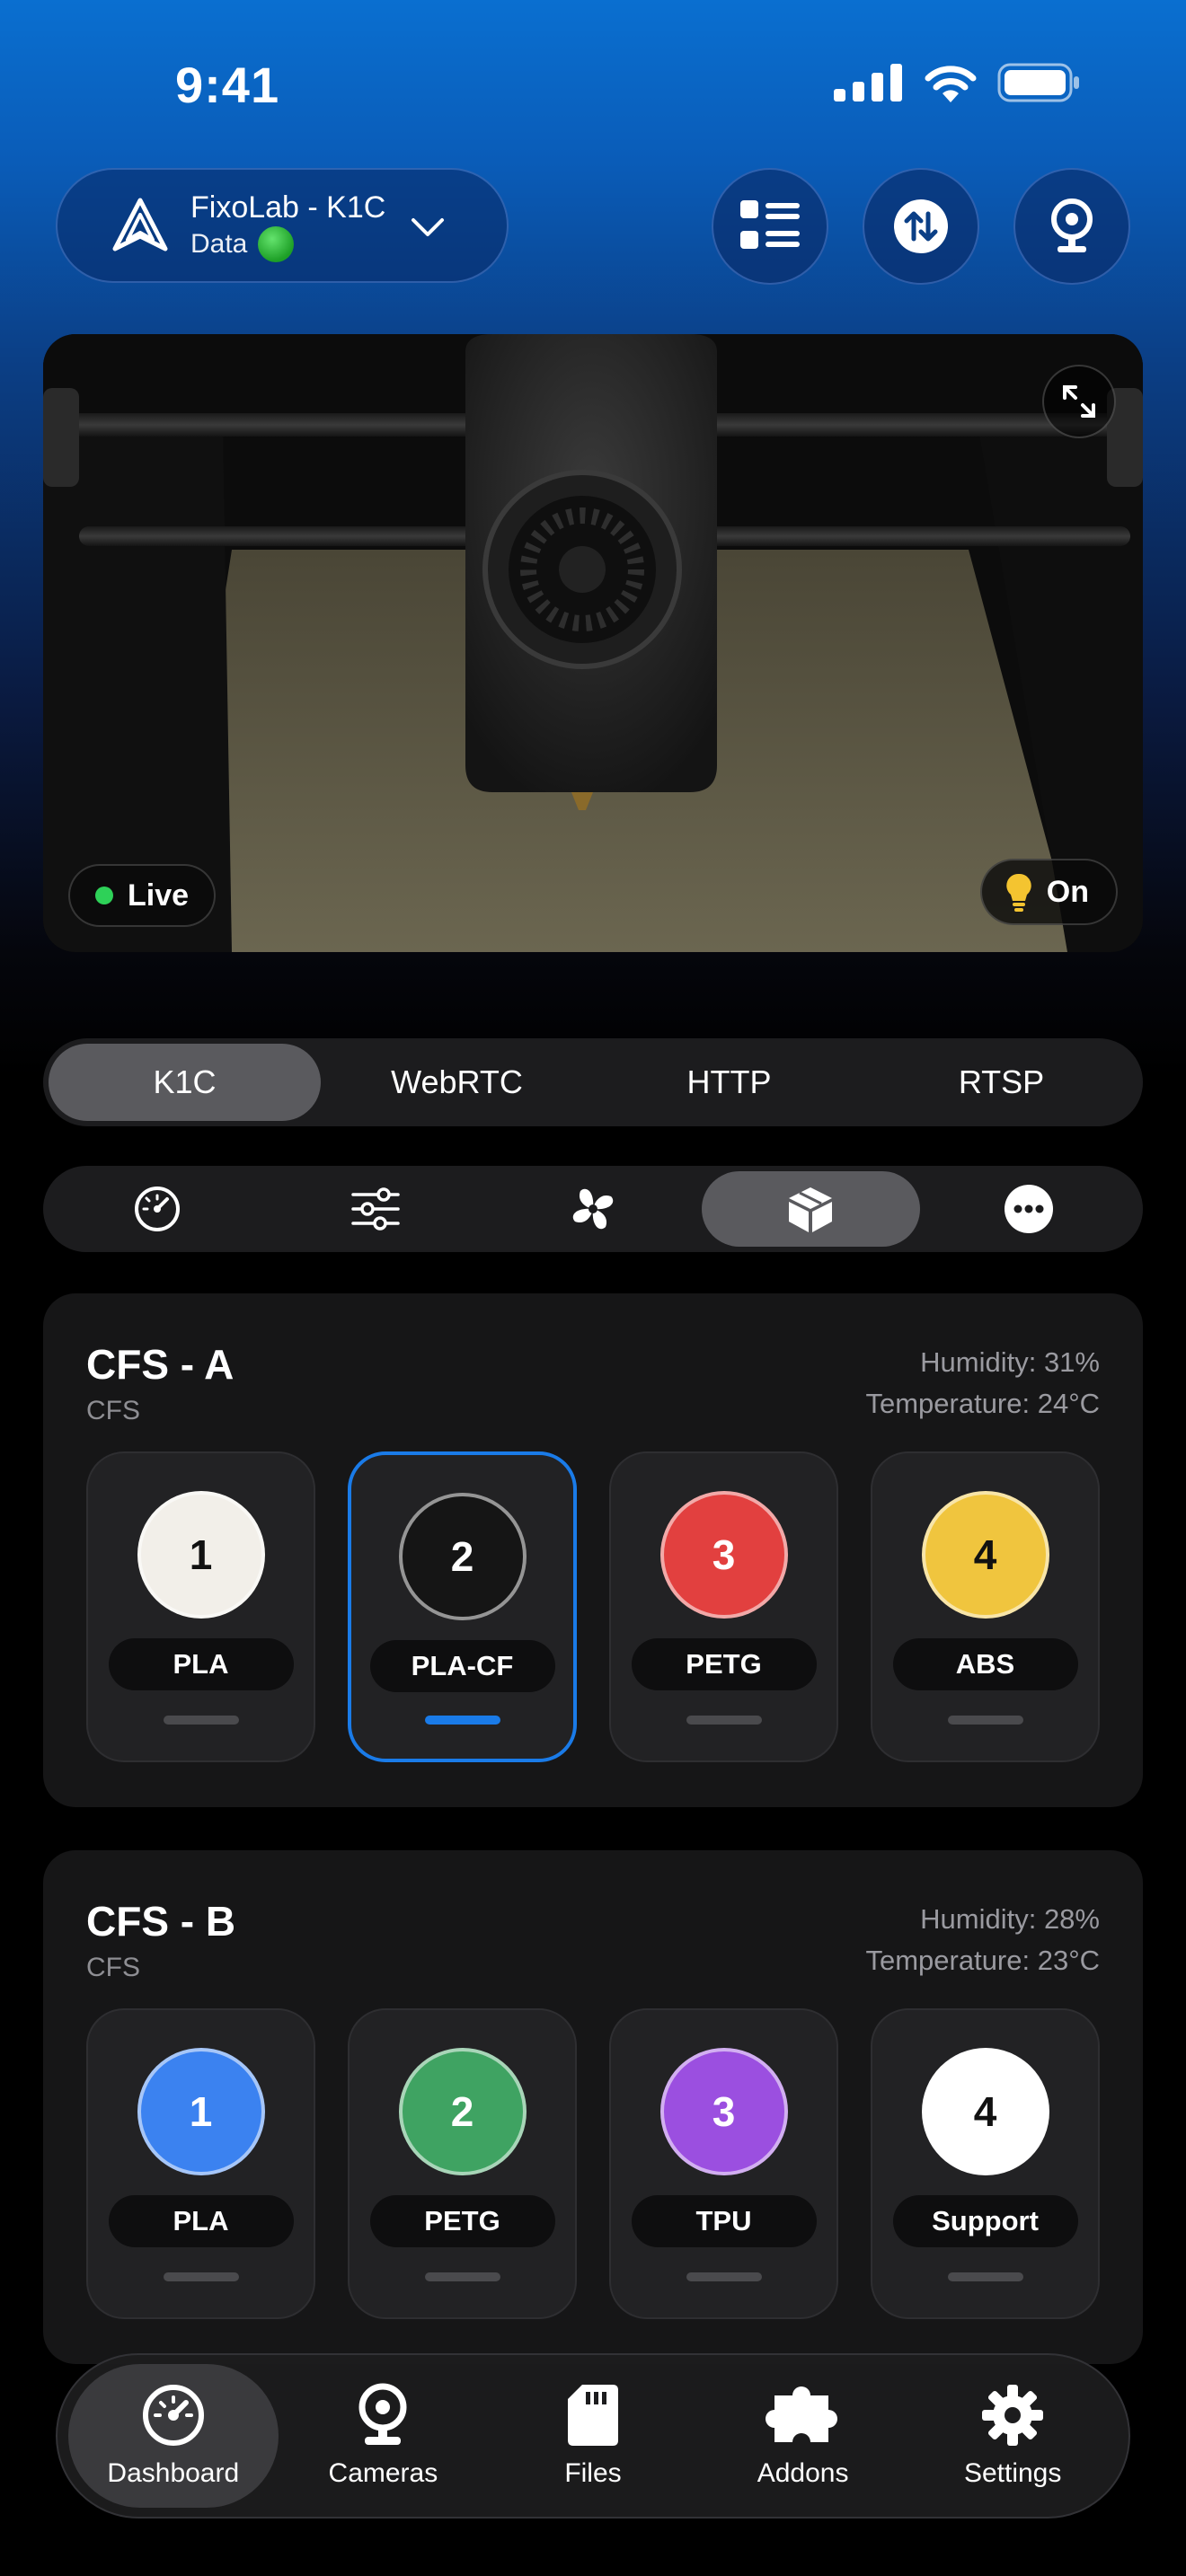 This screenshot has height=2576, width=1186. I want to click on humidity-readout: Humidity: 31%, so click(1010, 1362).